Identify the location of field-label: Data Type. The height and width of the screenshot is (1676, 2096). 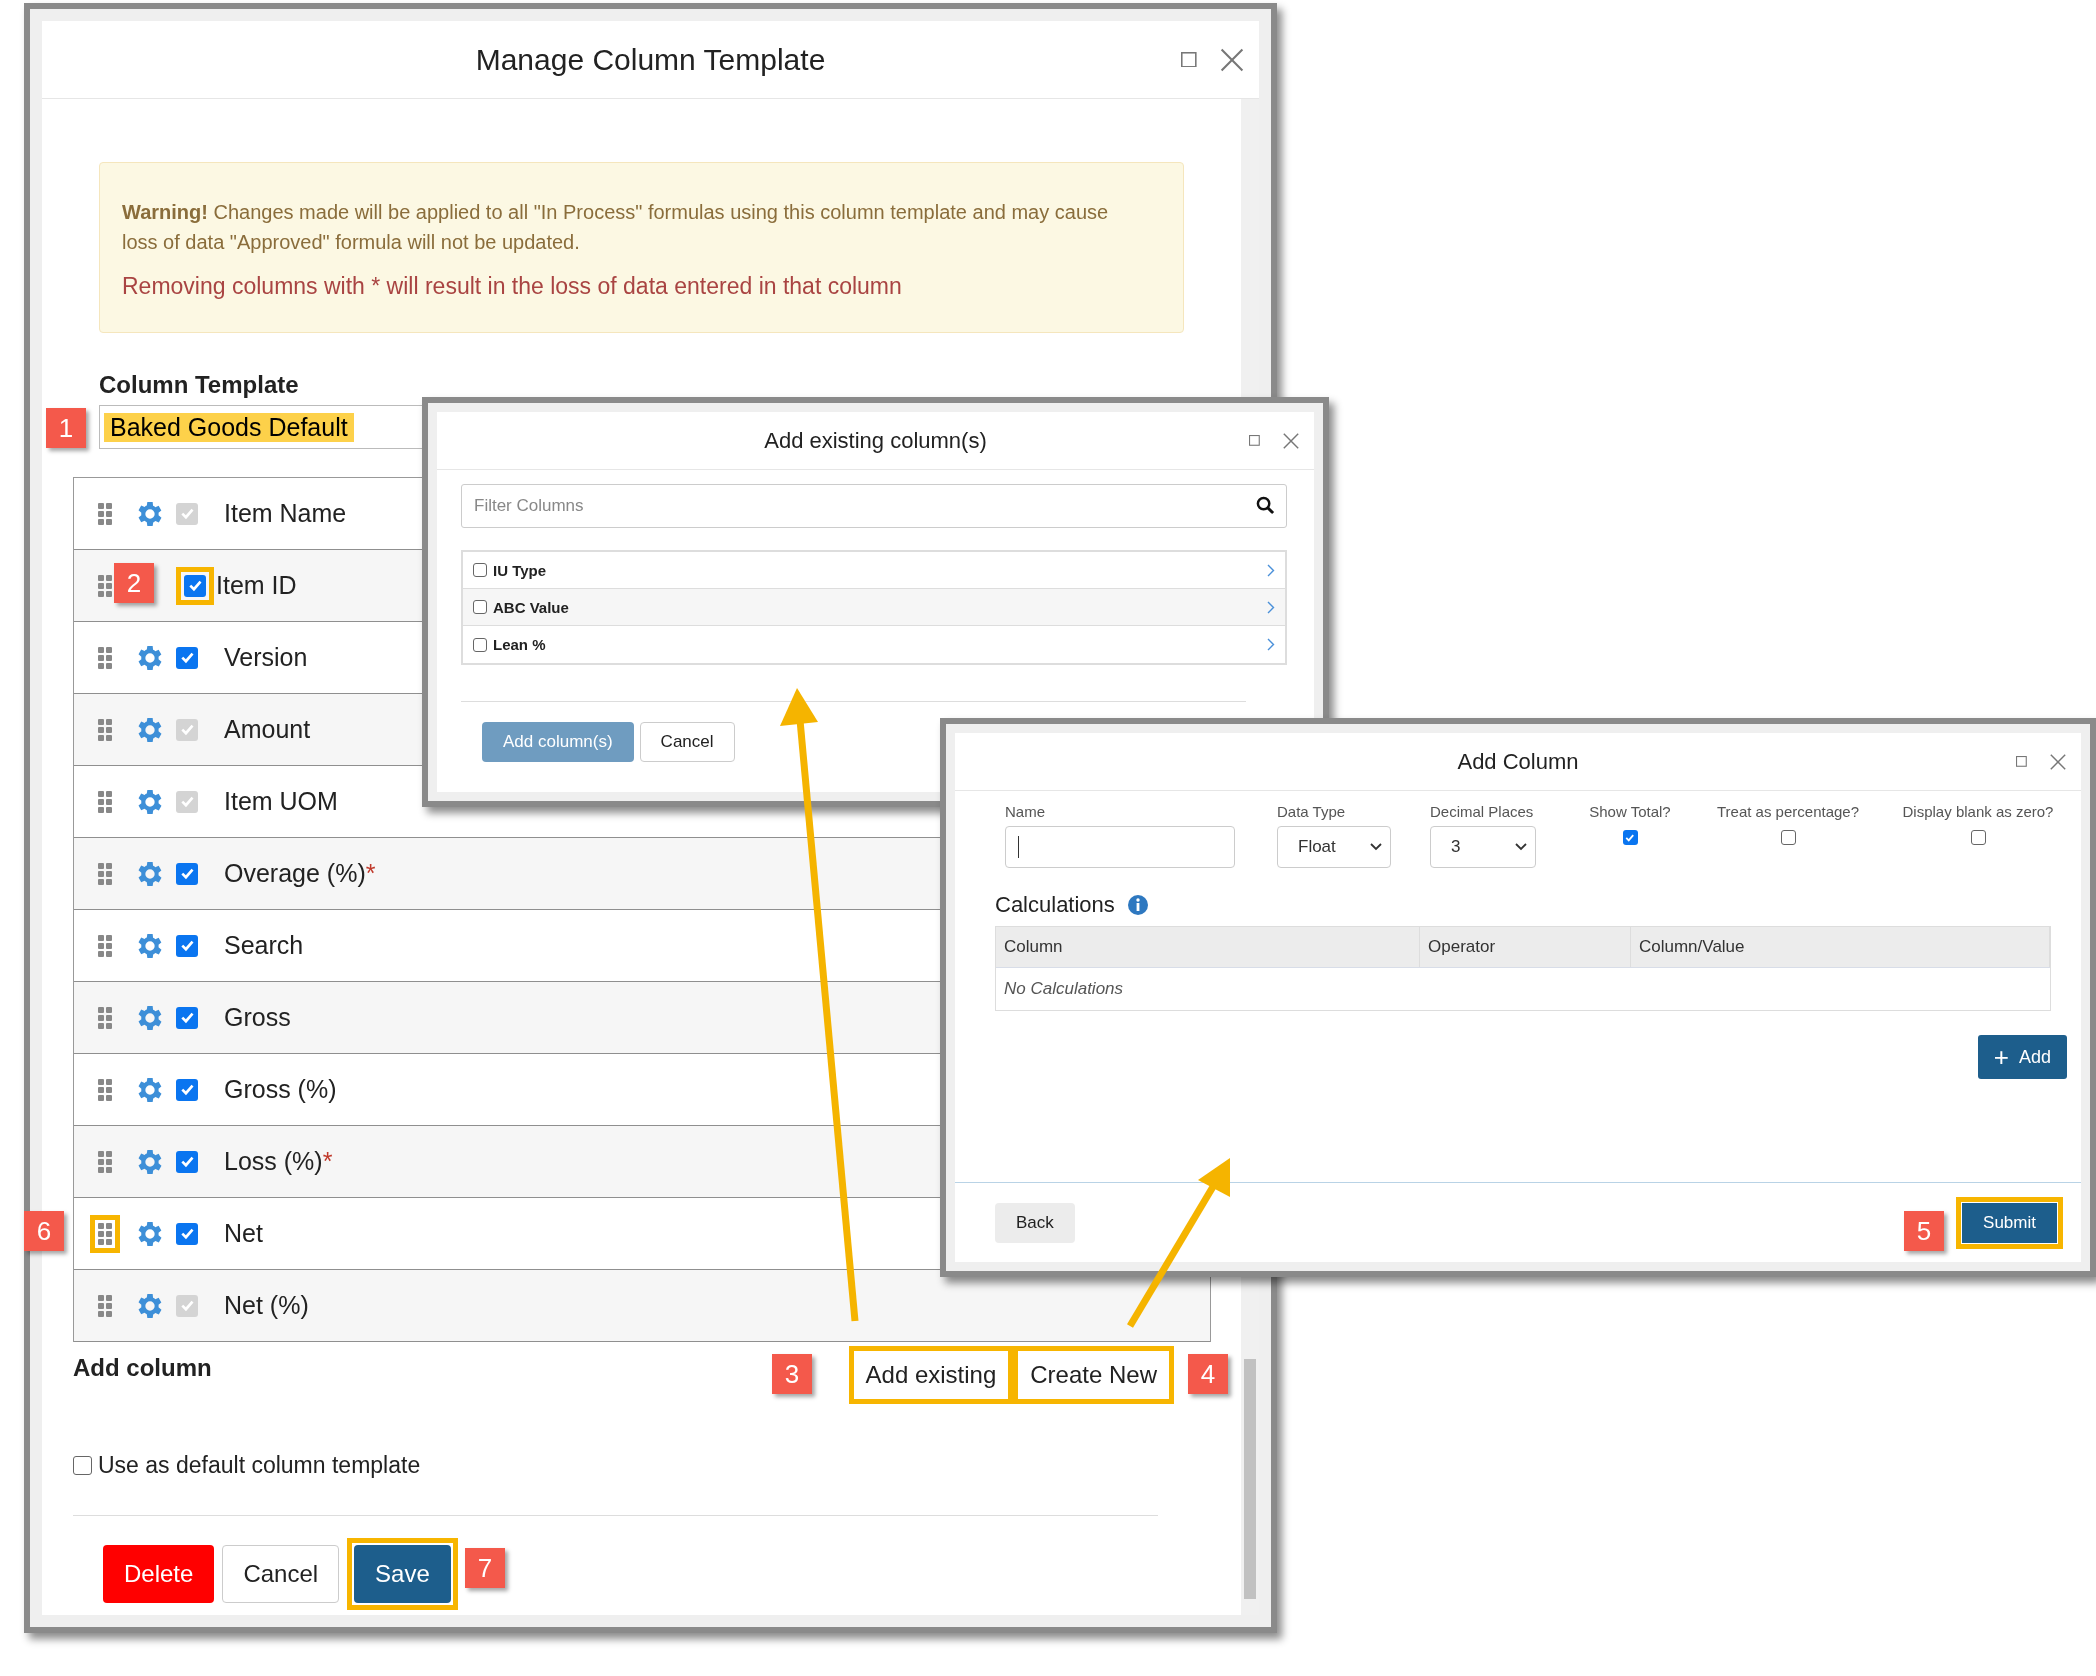
(1311, 811).